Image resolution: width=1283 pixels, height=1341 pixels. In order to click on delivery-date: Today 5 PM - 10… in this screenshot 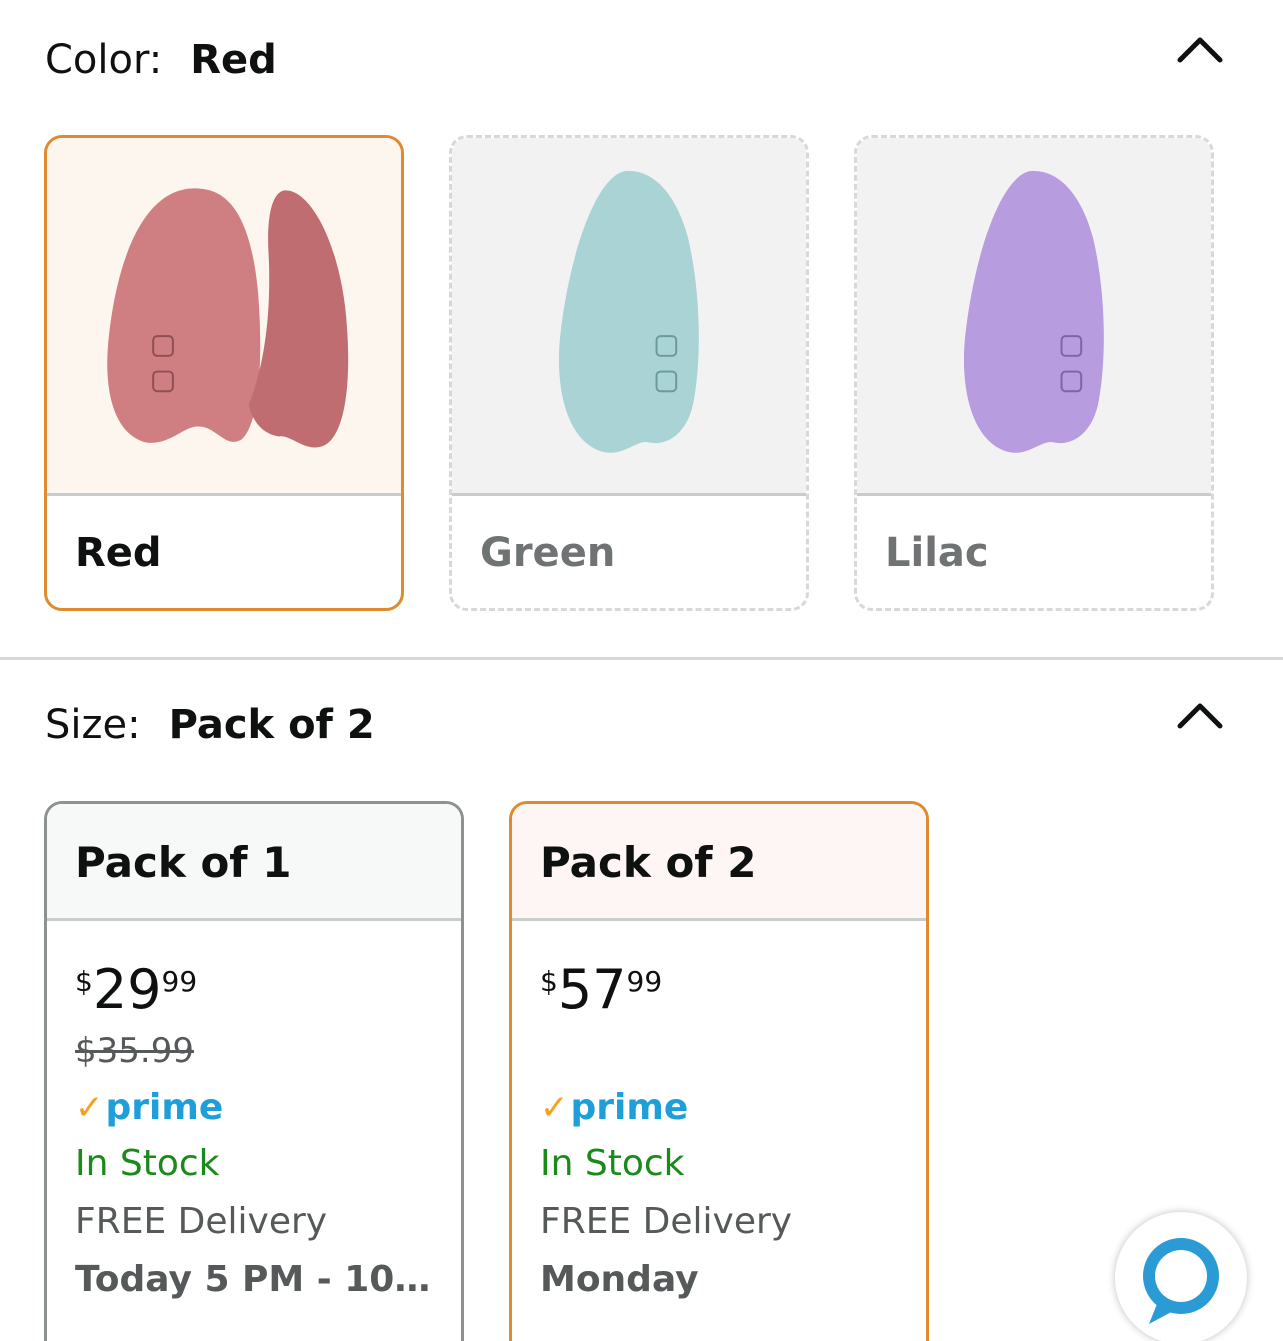, I will do `click(253, 1279)`.